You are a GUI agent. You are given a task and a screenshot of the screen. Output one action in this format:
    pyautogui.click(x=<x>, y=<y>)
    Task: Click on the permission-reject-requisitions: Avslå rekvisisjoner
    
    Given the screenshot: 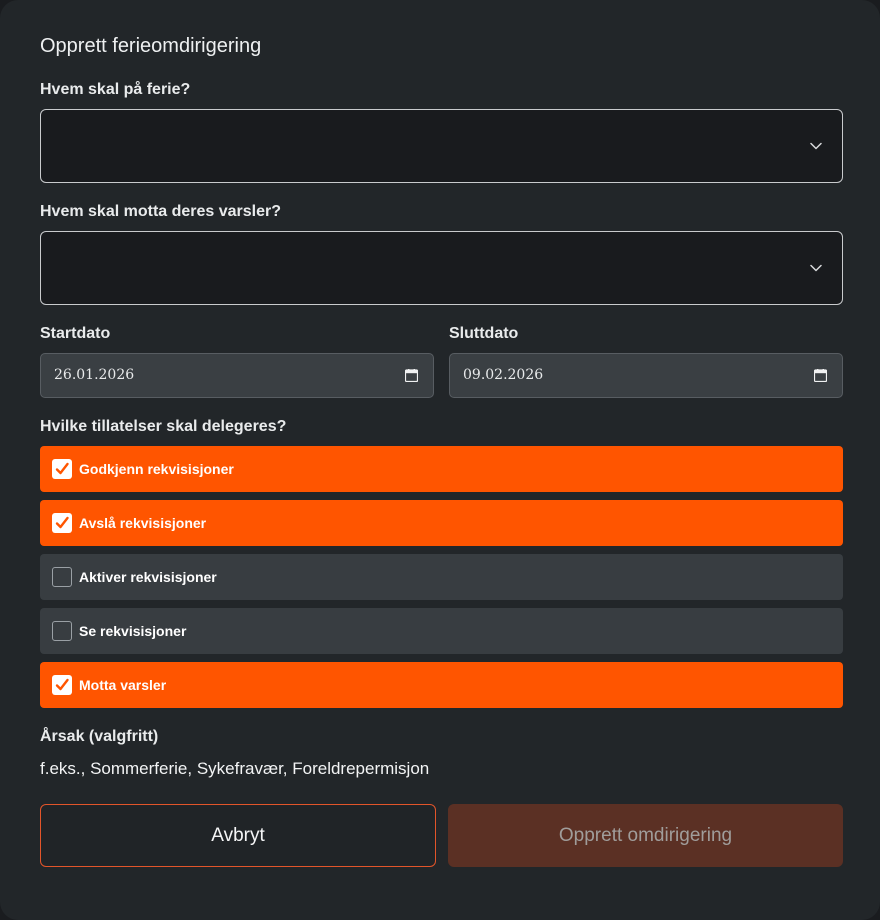 What is the action you would take?
    pyautogui.click(x=441, y=523)
    